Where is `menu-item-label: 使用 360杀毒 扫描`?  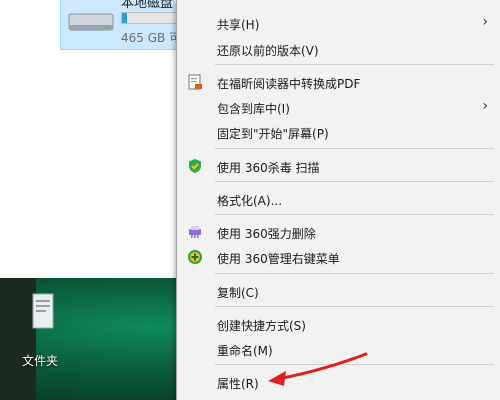
menu-item-label: 使用 360杀毒 扫描 is located at coordinates (268, 168).